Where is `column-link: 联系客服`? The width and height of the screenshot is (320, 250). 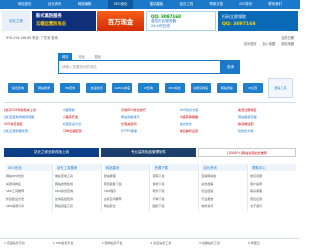 column-link: 联系客服 is located at coordinates (273, 192).